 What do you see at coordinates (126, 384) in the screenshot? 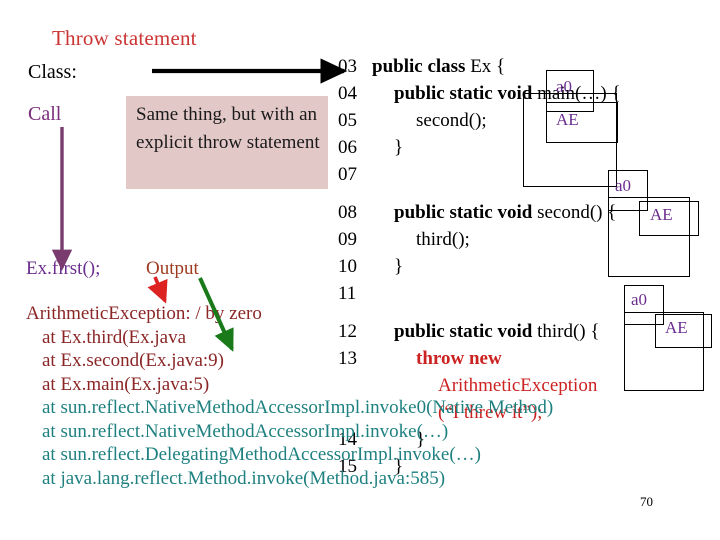
I see `stack-trace-line: at Ex.main(Ex.java:5)` at bounding box center [126, 384].